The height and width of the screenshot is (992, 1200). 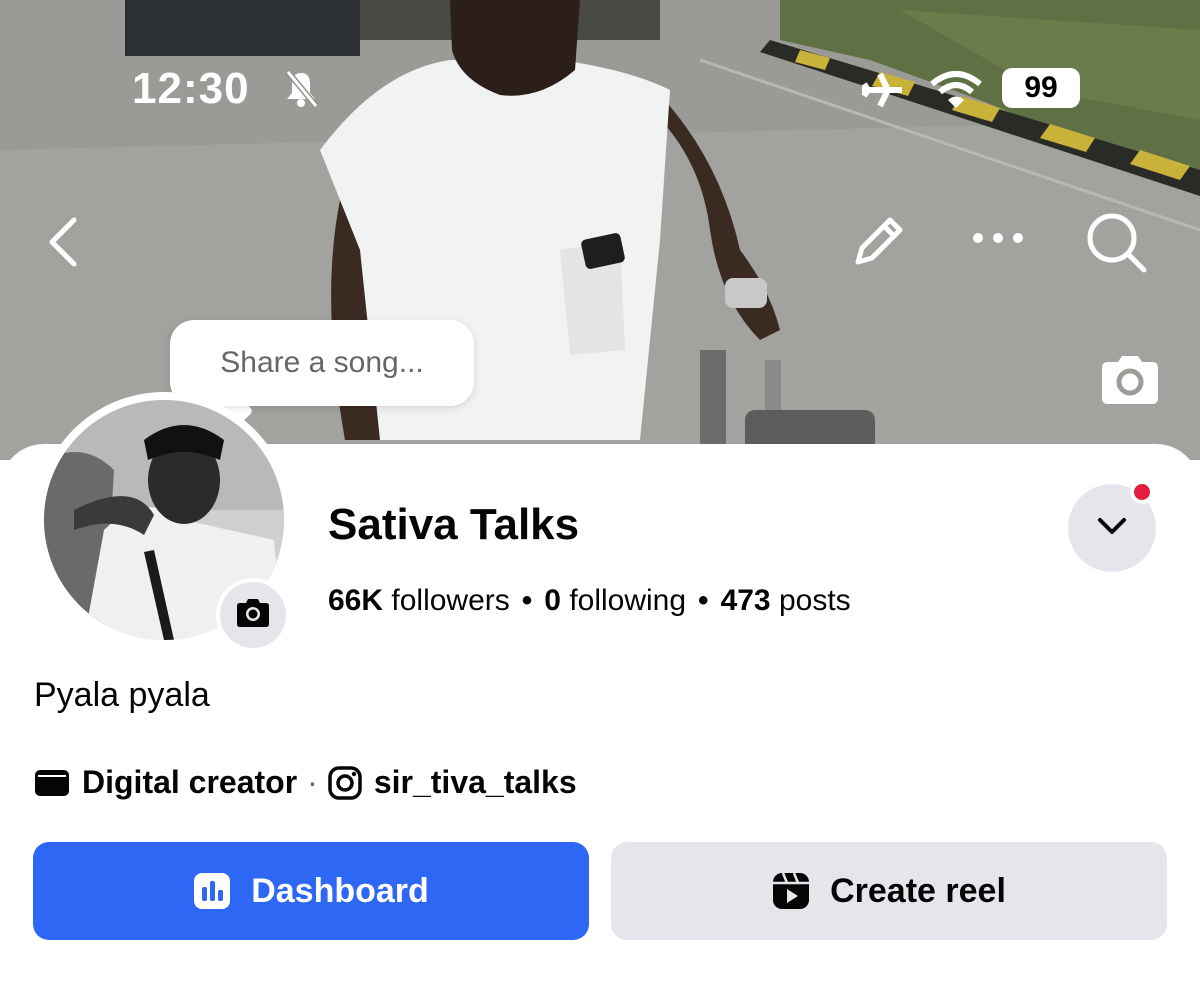 What do you see at coordinates (1041, 88) in the screenshot?
I see `battery-level: 99` at bounding box center [1041, 88].